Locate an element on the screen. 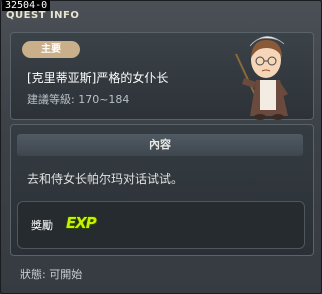 The height and width of the screenshot is (294, 322). reward-label: 獎勵 is located at coordinates (42, 225).